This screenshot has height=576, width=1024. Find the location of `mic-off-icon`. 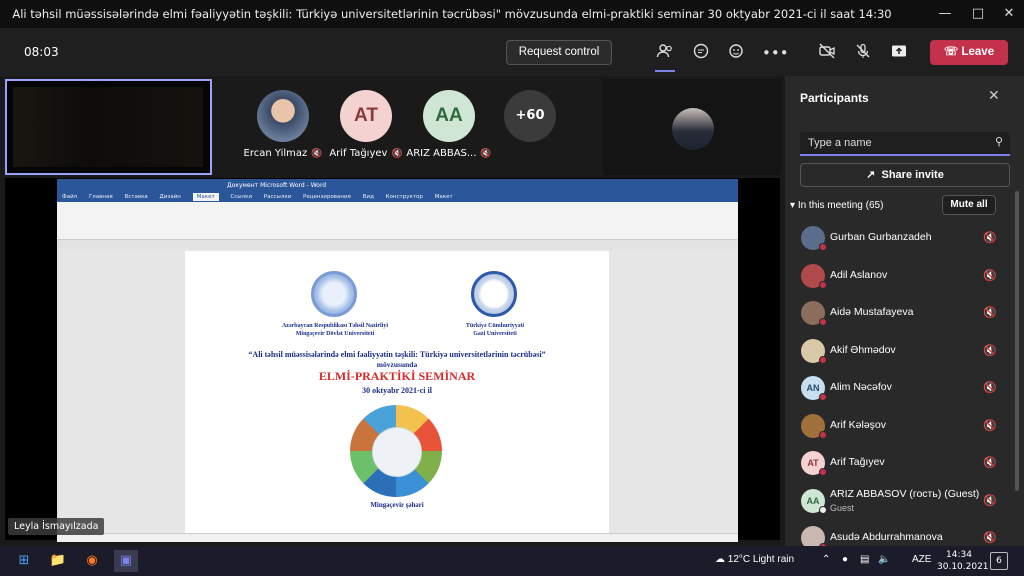

mic-off-icon is located at coordinates (863, 53).